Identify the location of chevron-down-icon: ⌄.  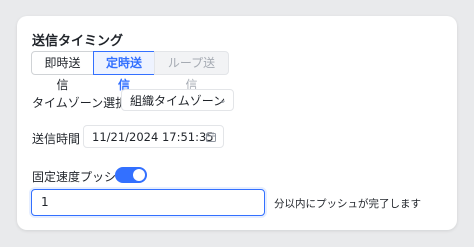
(222, 100).